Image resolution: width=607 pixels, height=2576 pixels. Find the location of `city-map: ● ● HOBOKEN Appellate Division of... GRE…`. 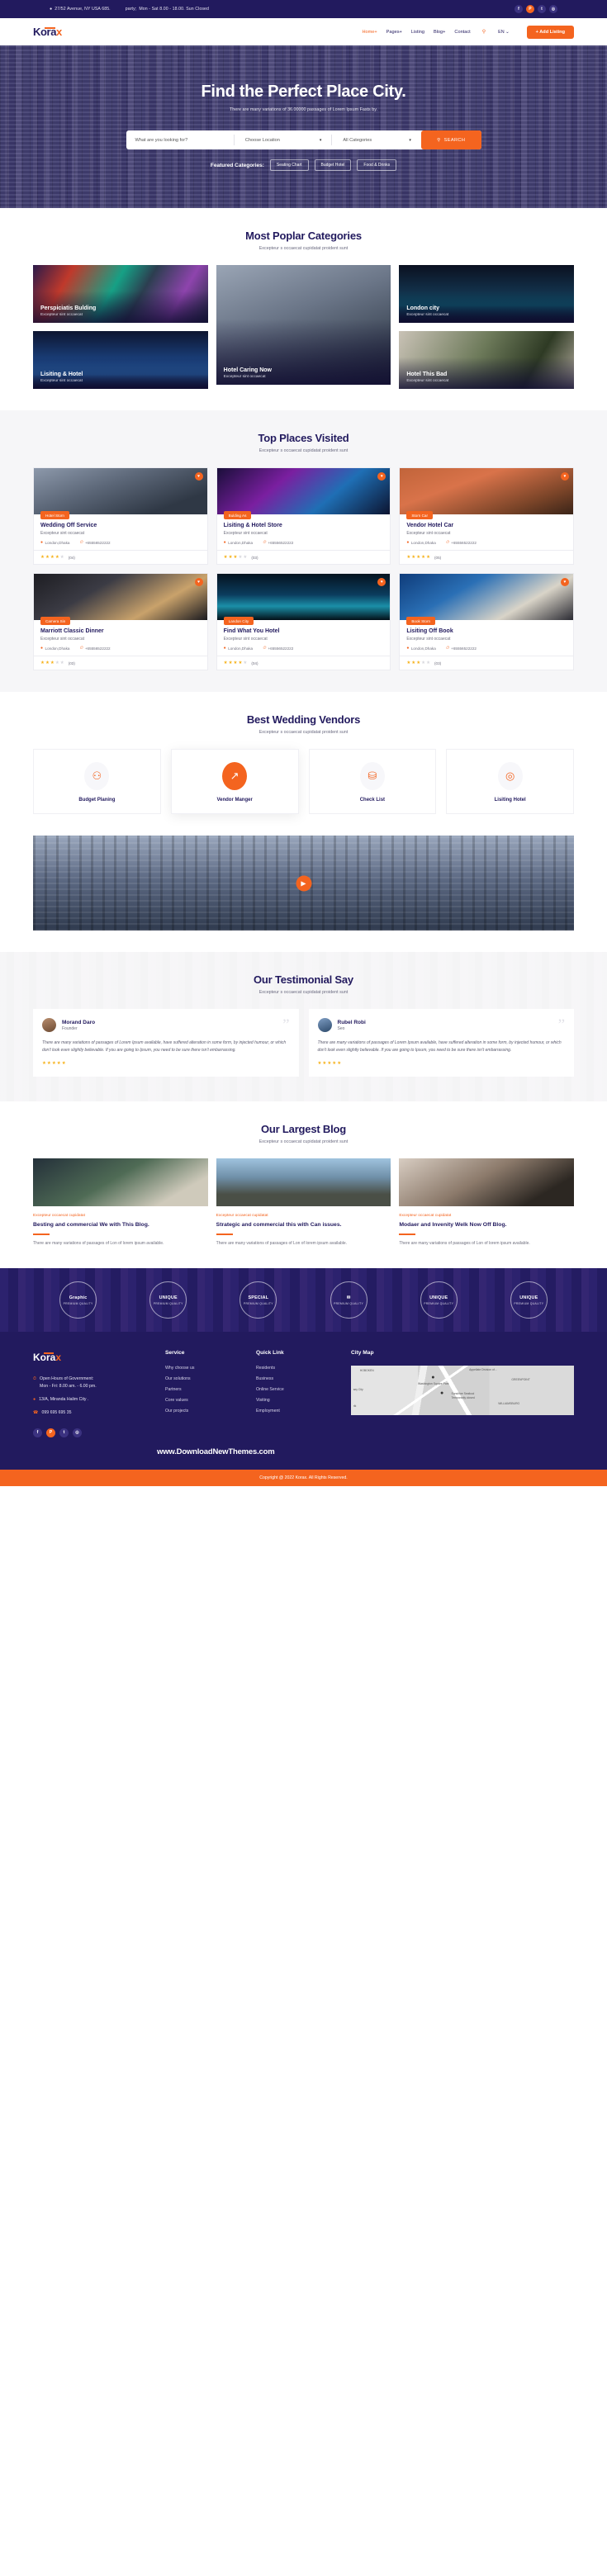

city-map: ● ● HOBOKEN Appellate Division of... GRE… is located at coordinates (462, 1391).